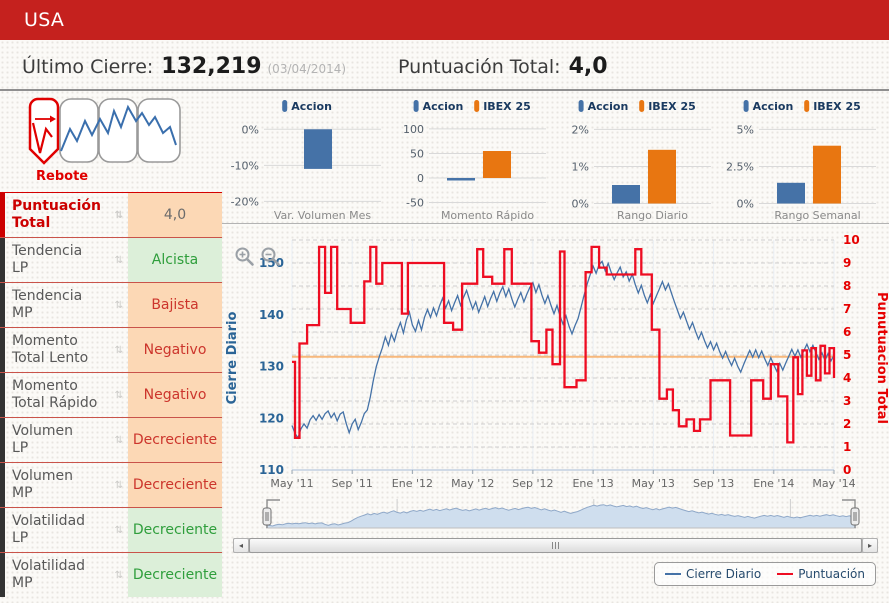 This screenshot has width=889, height=603. I want to click on indicator-label: Tendencia LP ⇅, so click(64, 260).